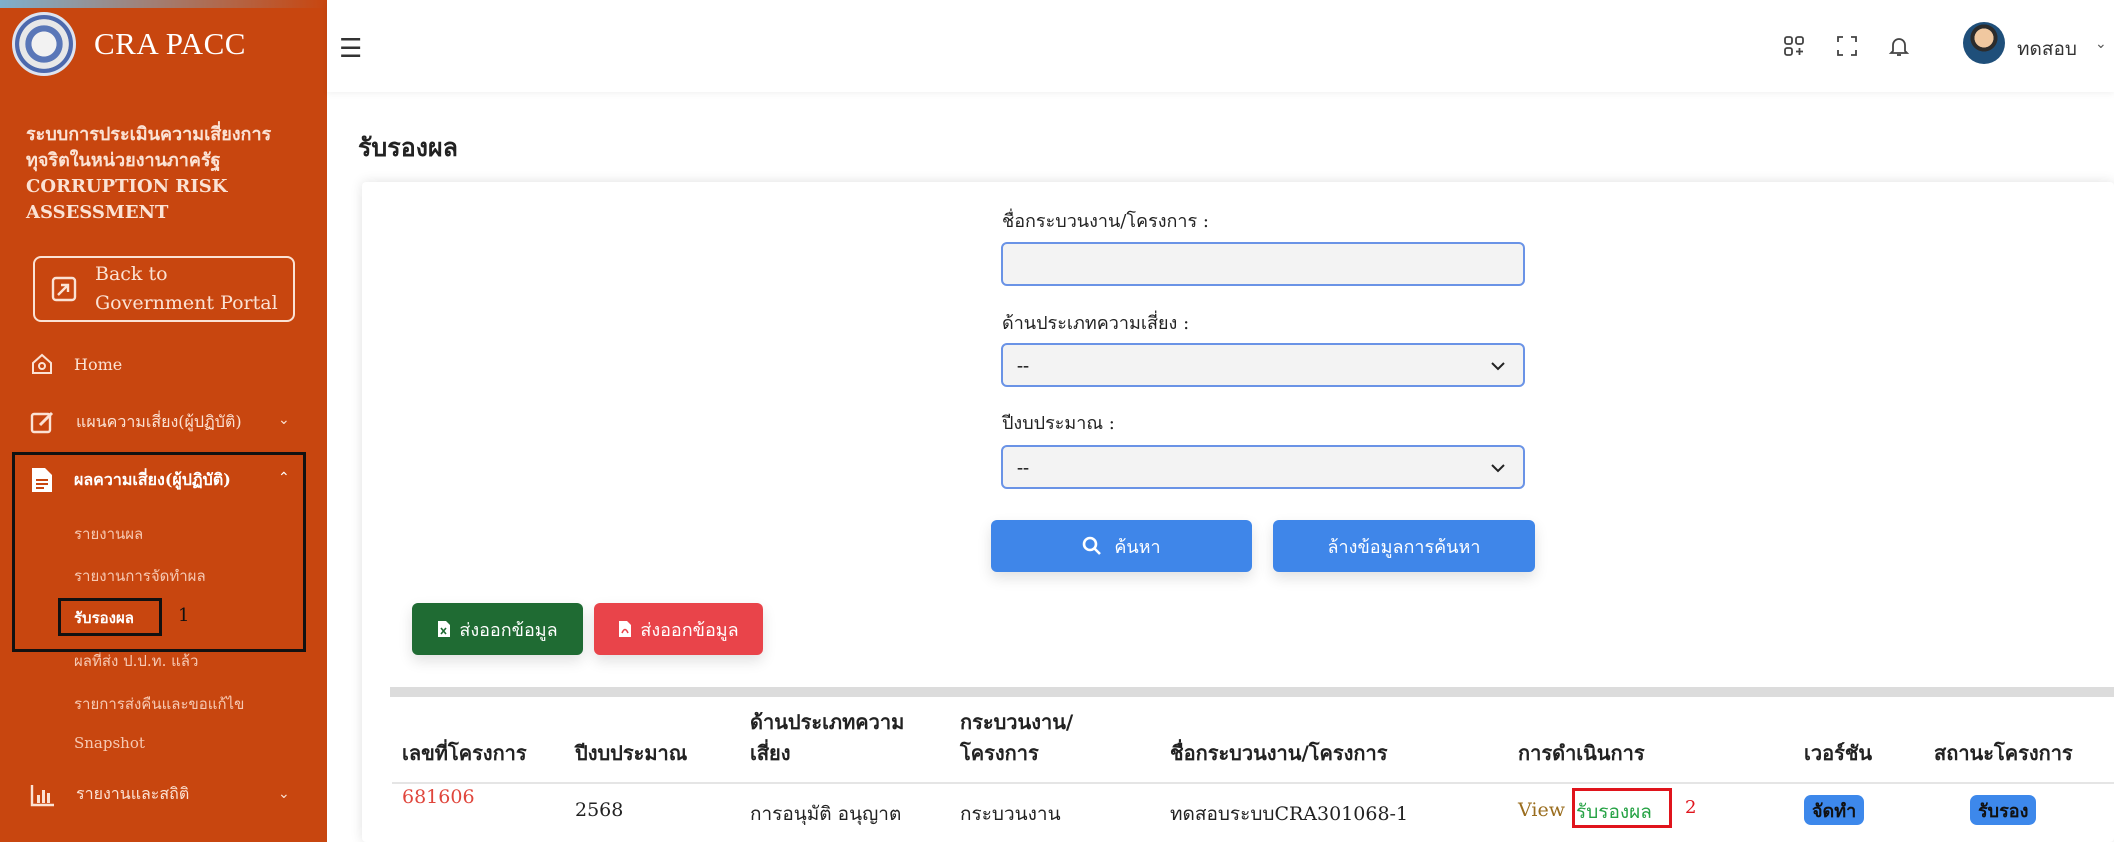 This screenshot has height=842, width=2114. I want to click on export-pdf-button: ส่งออกข้อมูล, so click(678, 629).